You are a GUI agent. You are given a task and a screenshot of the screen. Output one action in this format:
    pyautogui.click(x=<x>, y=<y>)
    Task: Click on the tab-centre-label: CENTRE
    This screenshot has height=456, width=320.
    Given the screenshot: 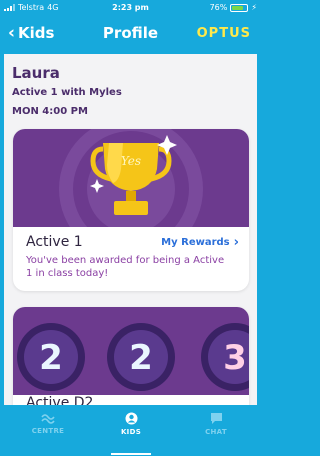 What is the action you would take?
    pyautogui.click(x=48, y=431)
    